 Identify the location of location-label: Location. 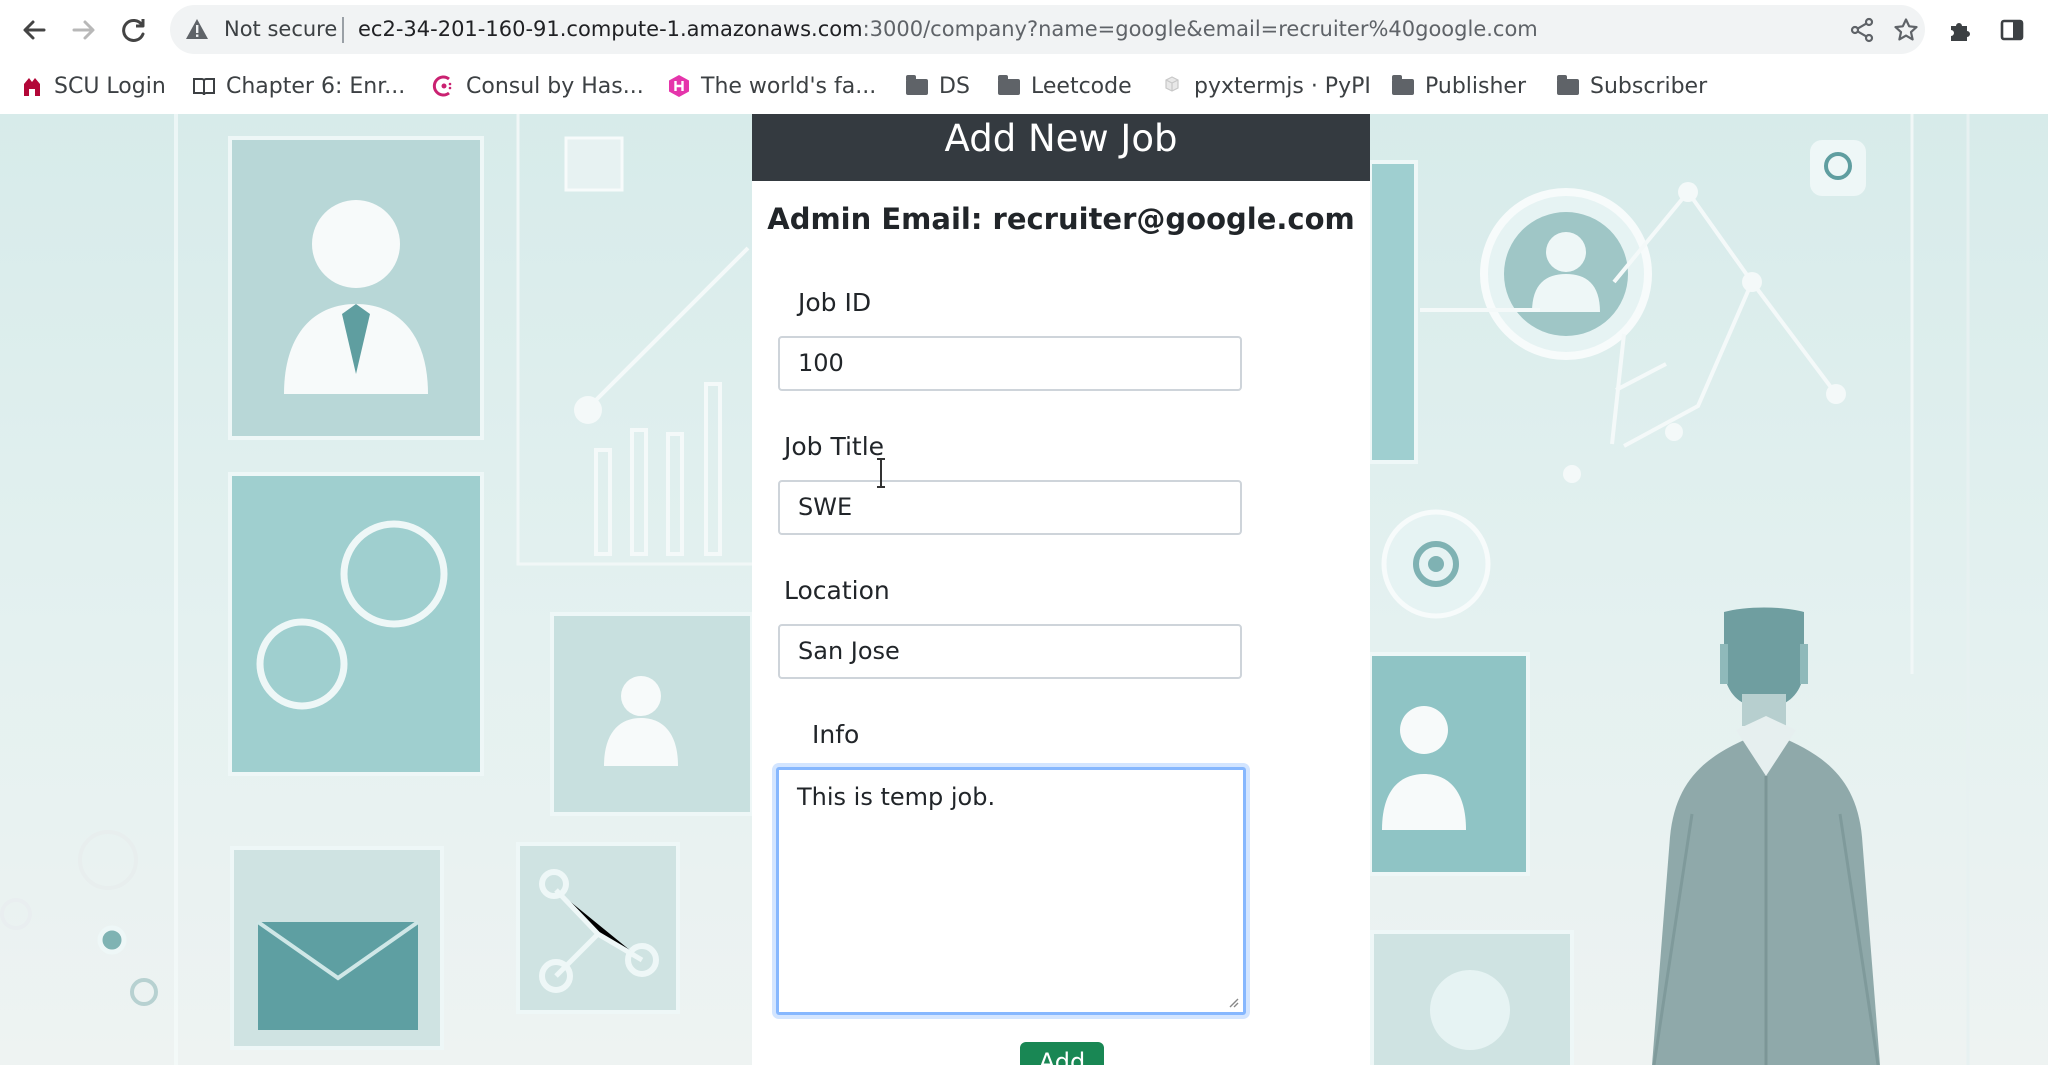
(837, 590).